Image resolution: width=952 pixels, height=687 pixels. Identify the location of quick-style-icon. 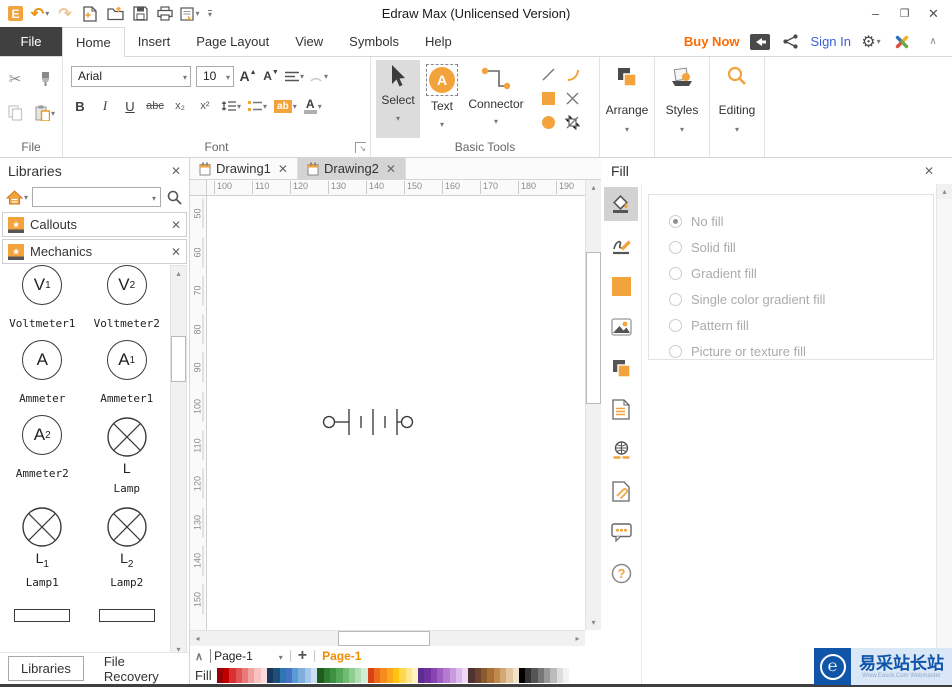
(621, 368).